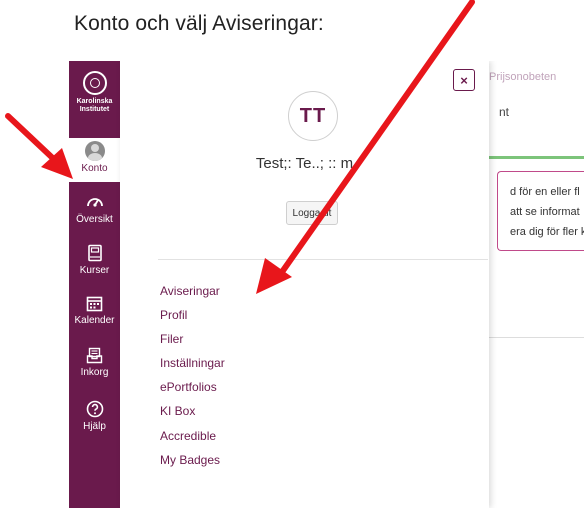 The width and height of the screenshot is (584, 508). I want to click on nav-label: Konto, so click(94, 168).